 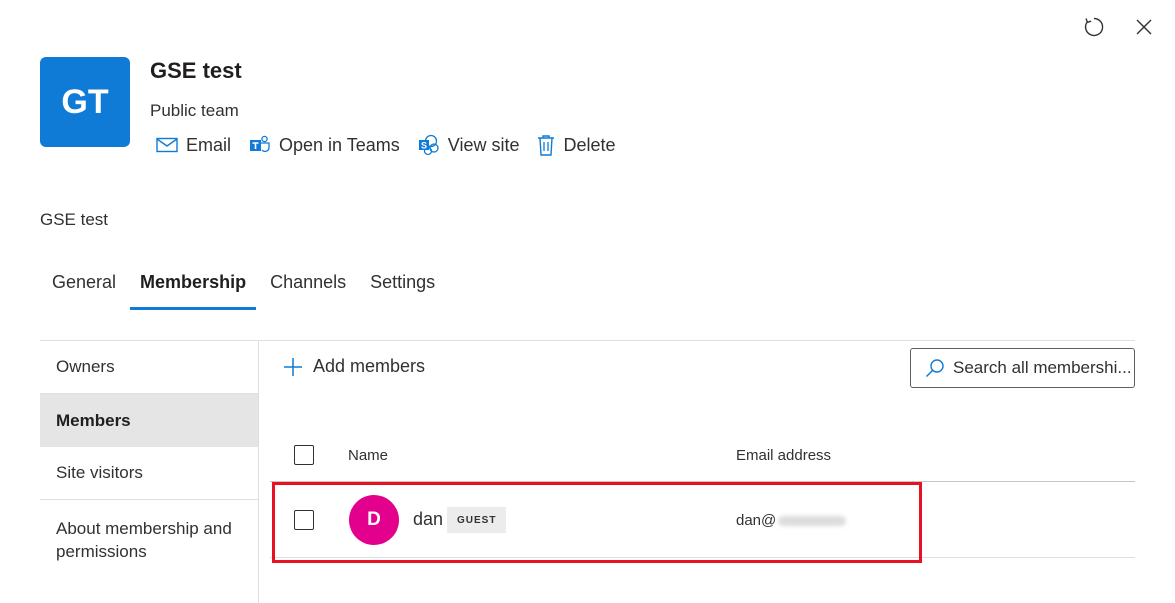 I want to click on tab-bar: General Membership Channels Settings, so click(x=243, y=291).